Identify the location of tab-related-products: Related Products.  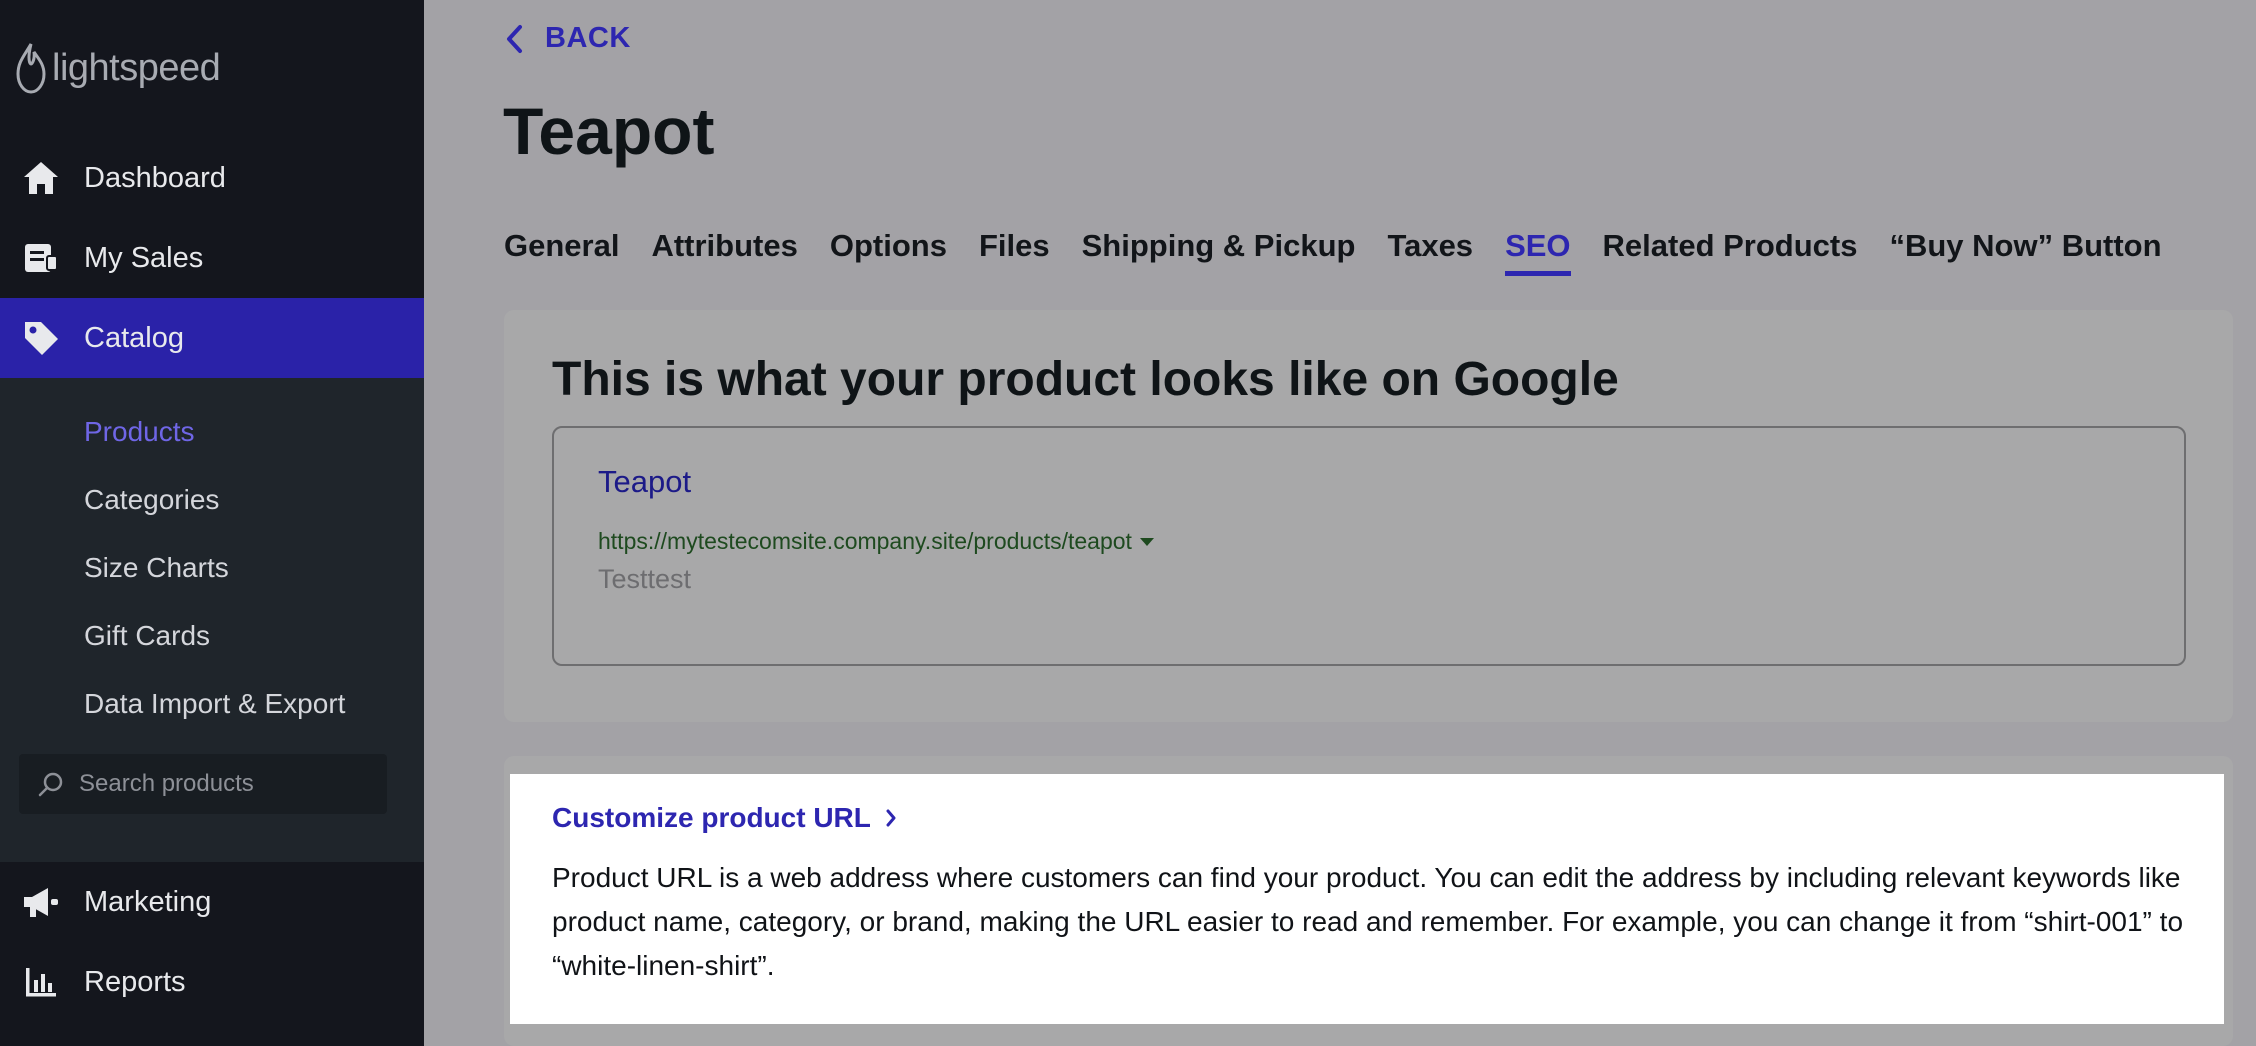
(1730, 251).